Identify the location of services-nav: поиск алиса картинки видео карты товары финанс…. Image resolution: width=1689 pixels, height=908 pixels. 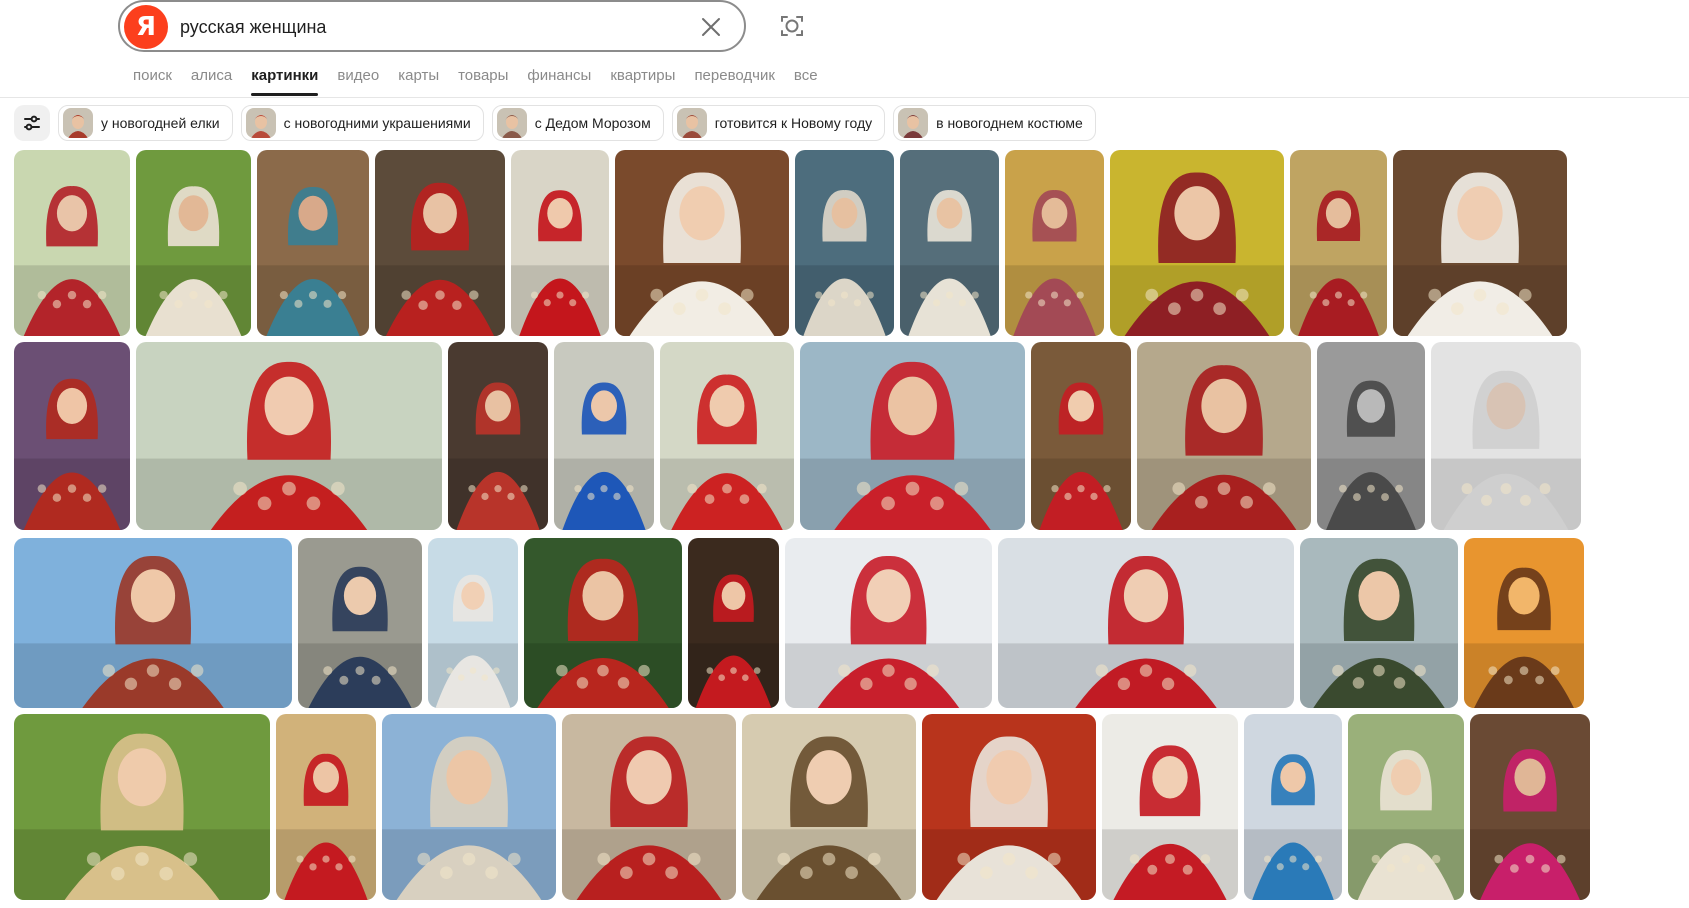
(480, 81).